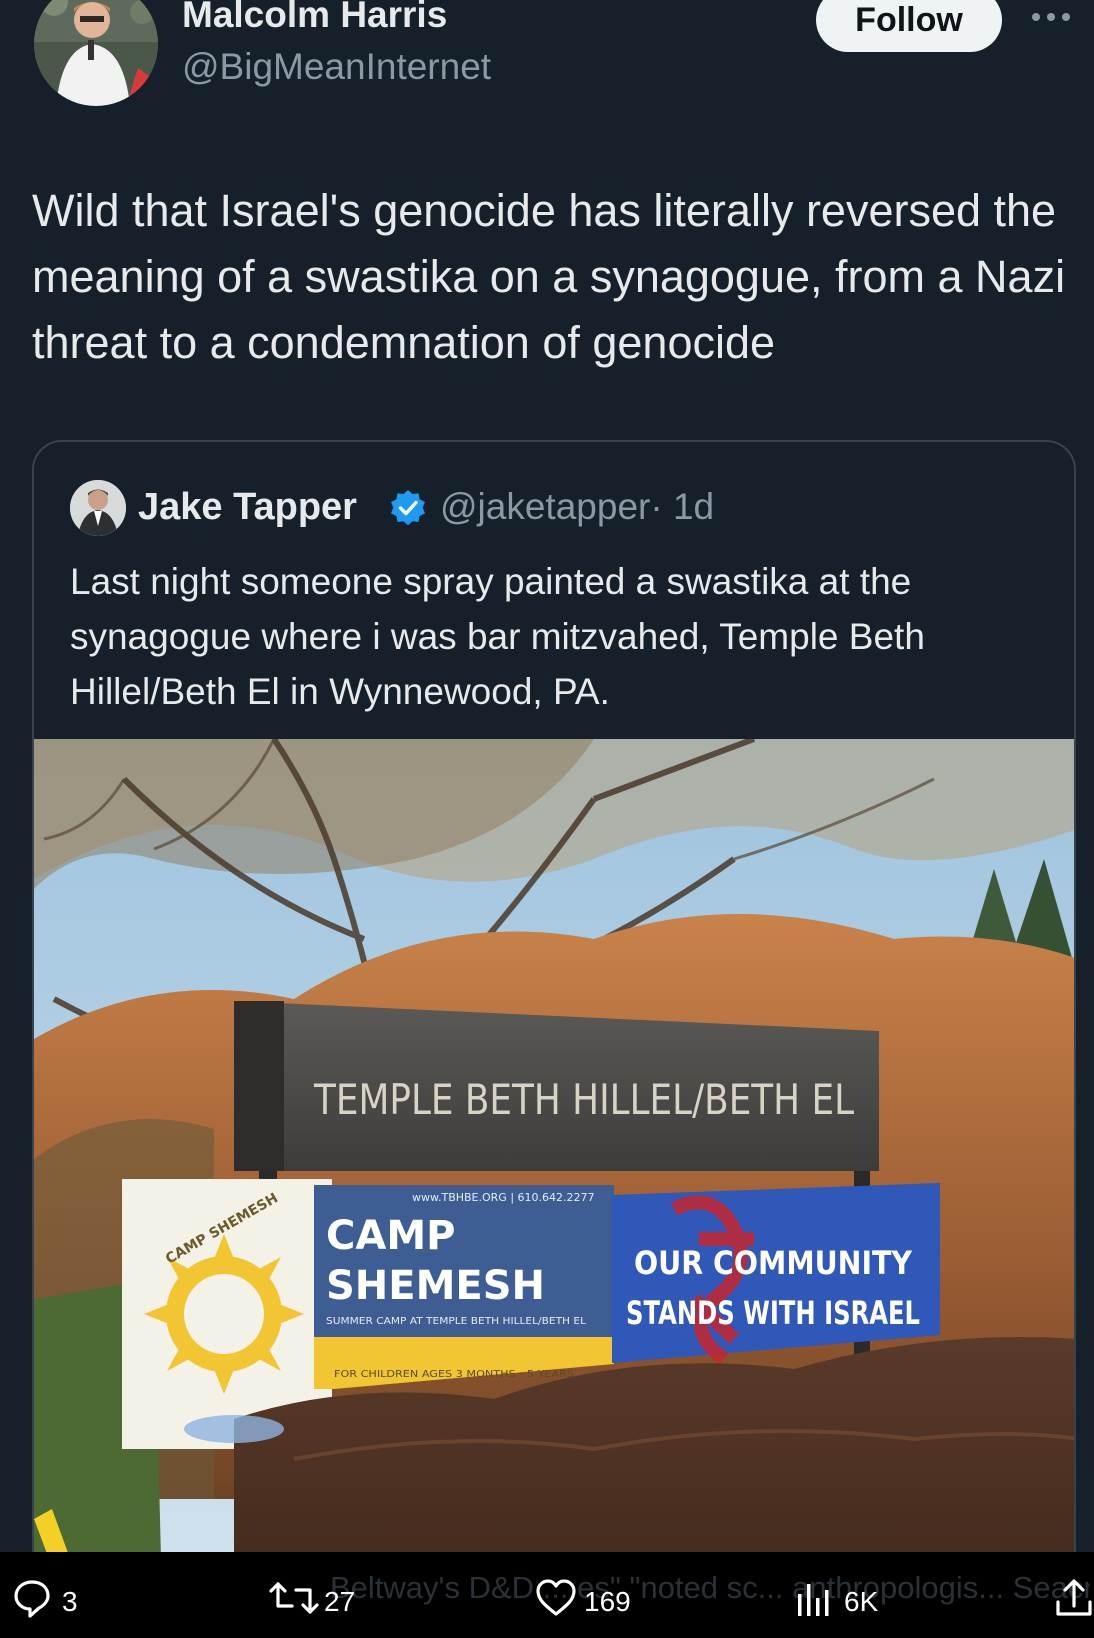 The height and width of the screenshot is (1638, 1094). I want to click on banner-line2-text: STANDS WITH ISRAEL, so click(773, 1313).